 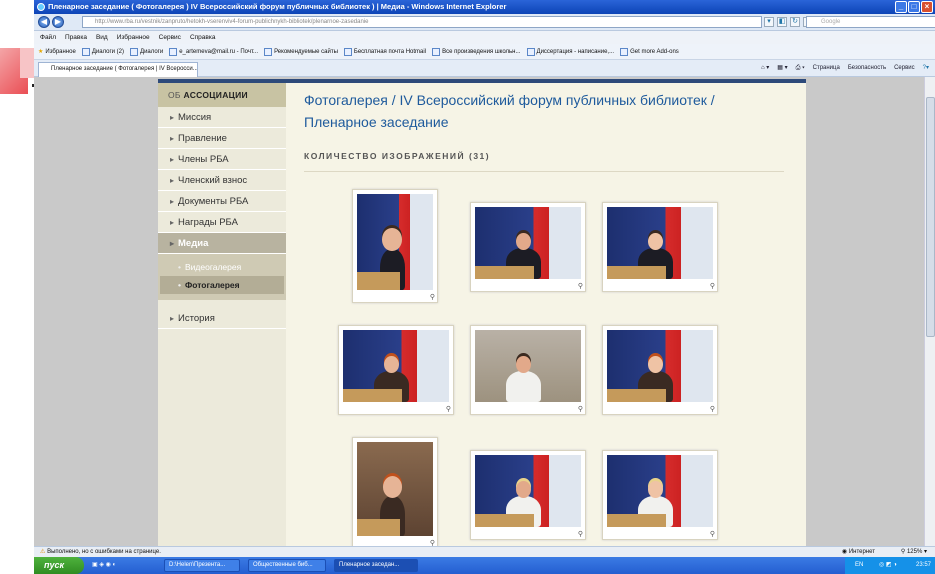 I want to click on close-button: ×, so click(x=927, y=7).